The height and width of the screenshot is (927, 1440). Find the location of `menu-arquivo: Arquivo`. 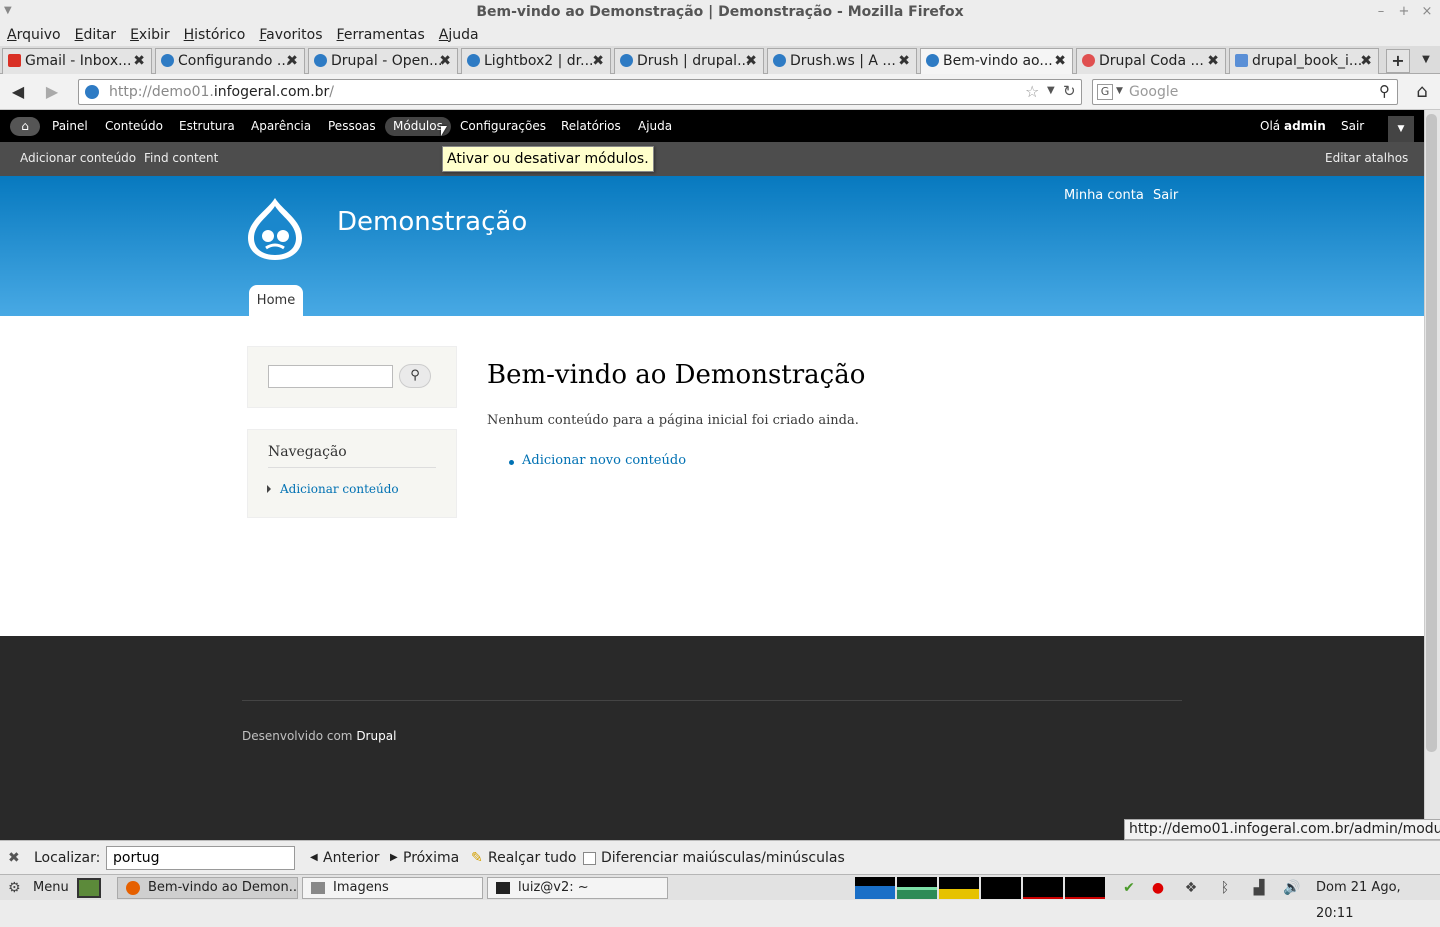

menu-arquivo: Arquivo is located at coordinates (34, 35).